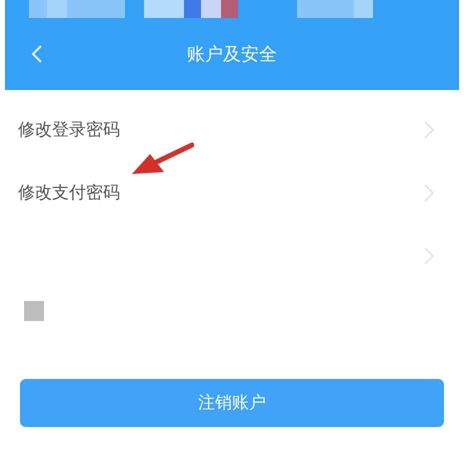 This screenshot has width=464, height=450. What do you see at coordinates (162, 159) in the screenshot?
I see `annotation-arrow-drawing` at bounding box center [162, 159].